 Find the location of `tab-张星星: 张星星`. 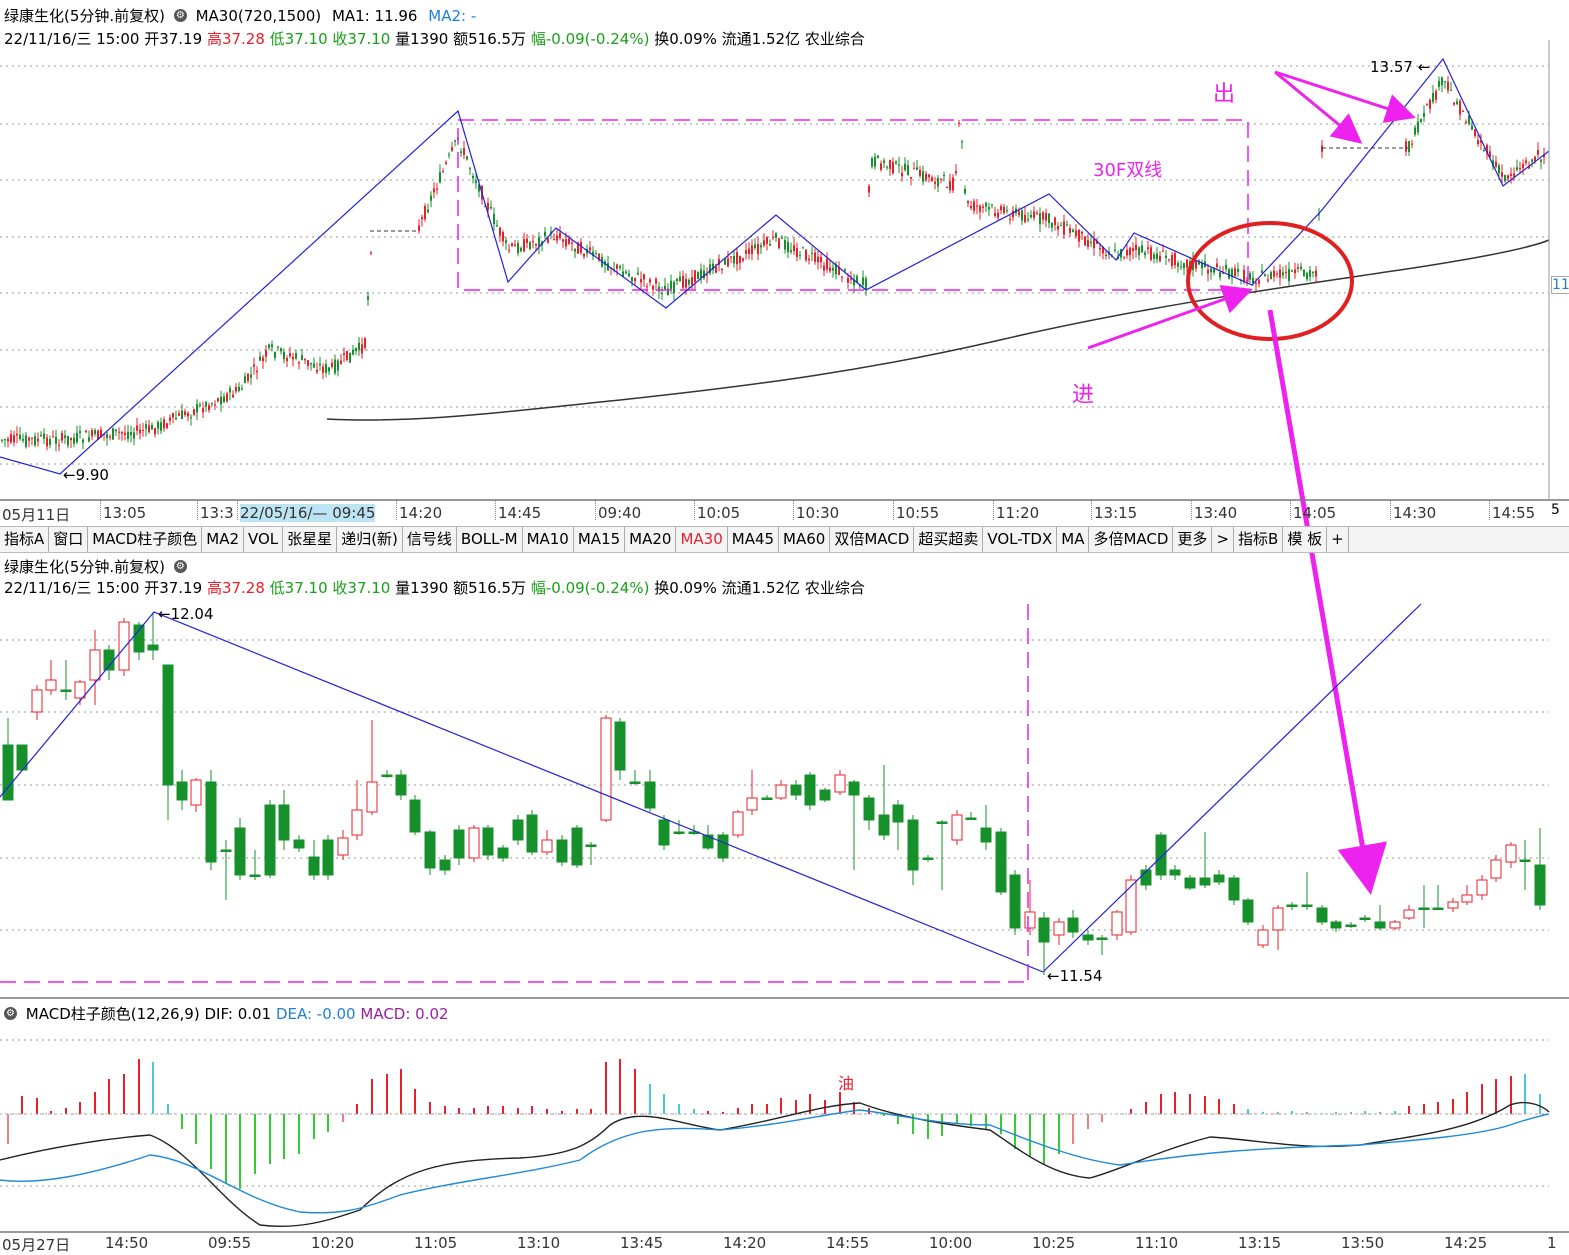

tab-张星星: 张星星 is located at coordinates (310, 539).